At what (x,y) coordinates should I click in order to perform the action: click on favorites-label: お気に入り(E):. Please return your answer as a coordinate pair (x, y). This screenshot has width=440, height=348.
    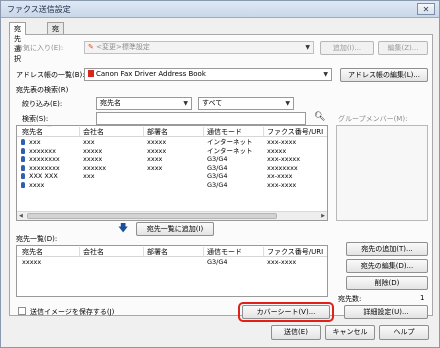
    Looking at the image, I should click on (40, 48).